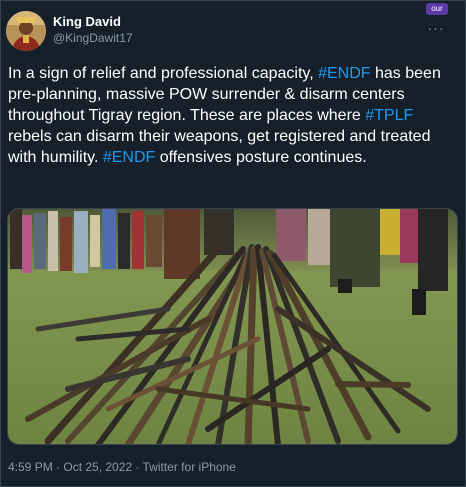 The height and width of the screenshot is (487, 466). I want to click on extension-badge: our, so click(437, 9).